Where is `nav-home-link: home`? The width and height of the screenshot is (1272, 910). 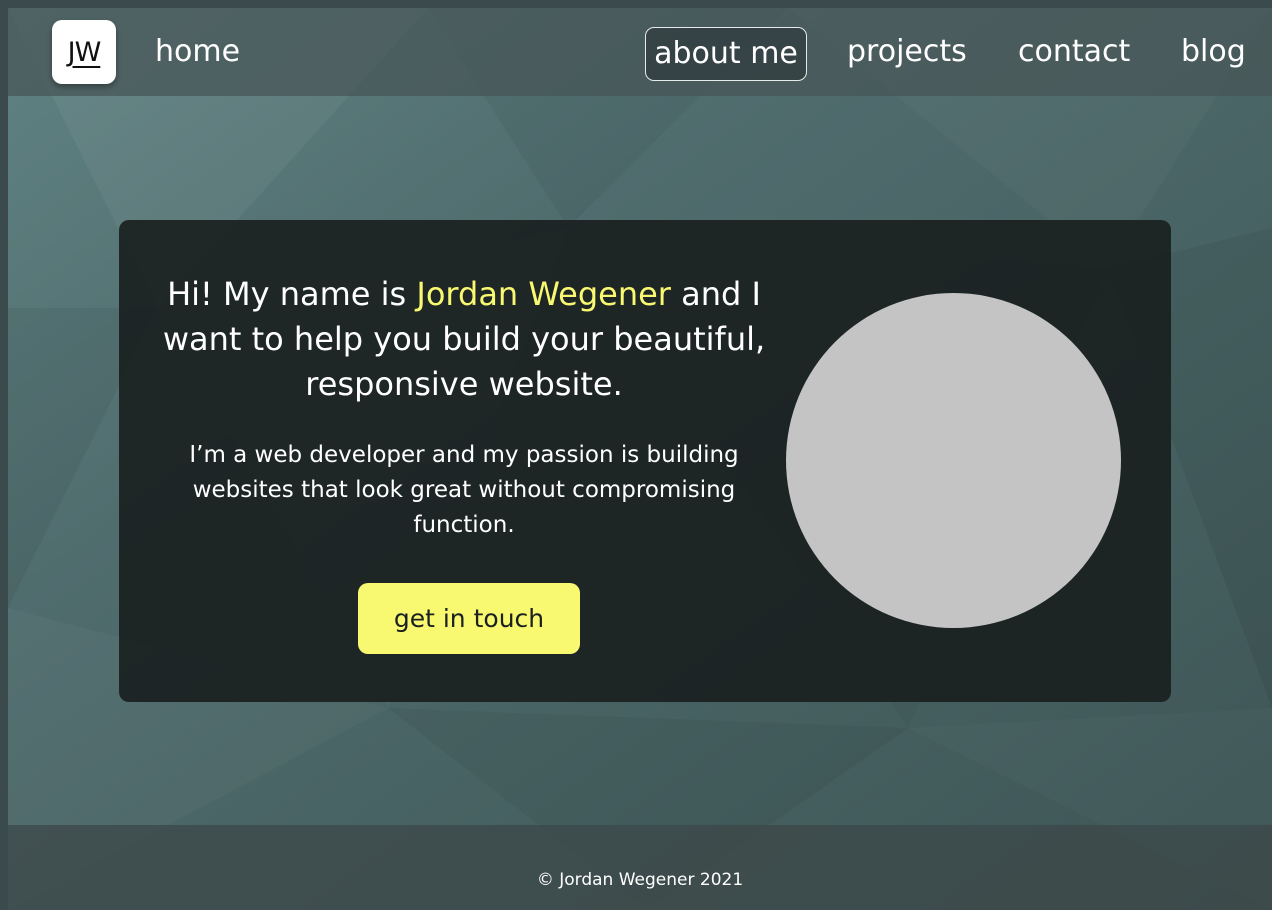
nav-home-link: home is located at coordinates (197, 52).